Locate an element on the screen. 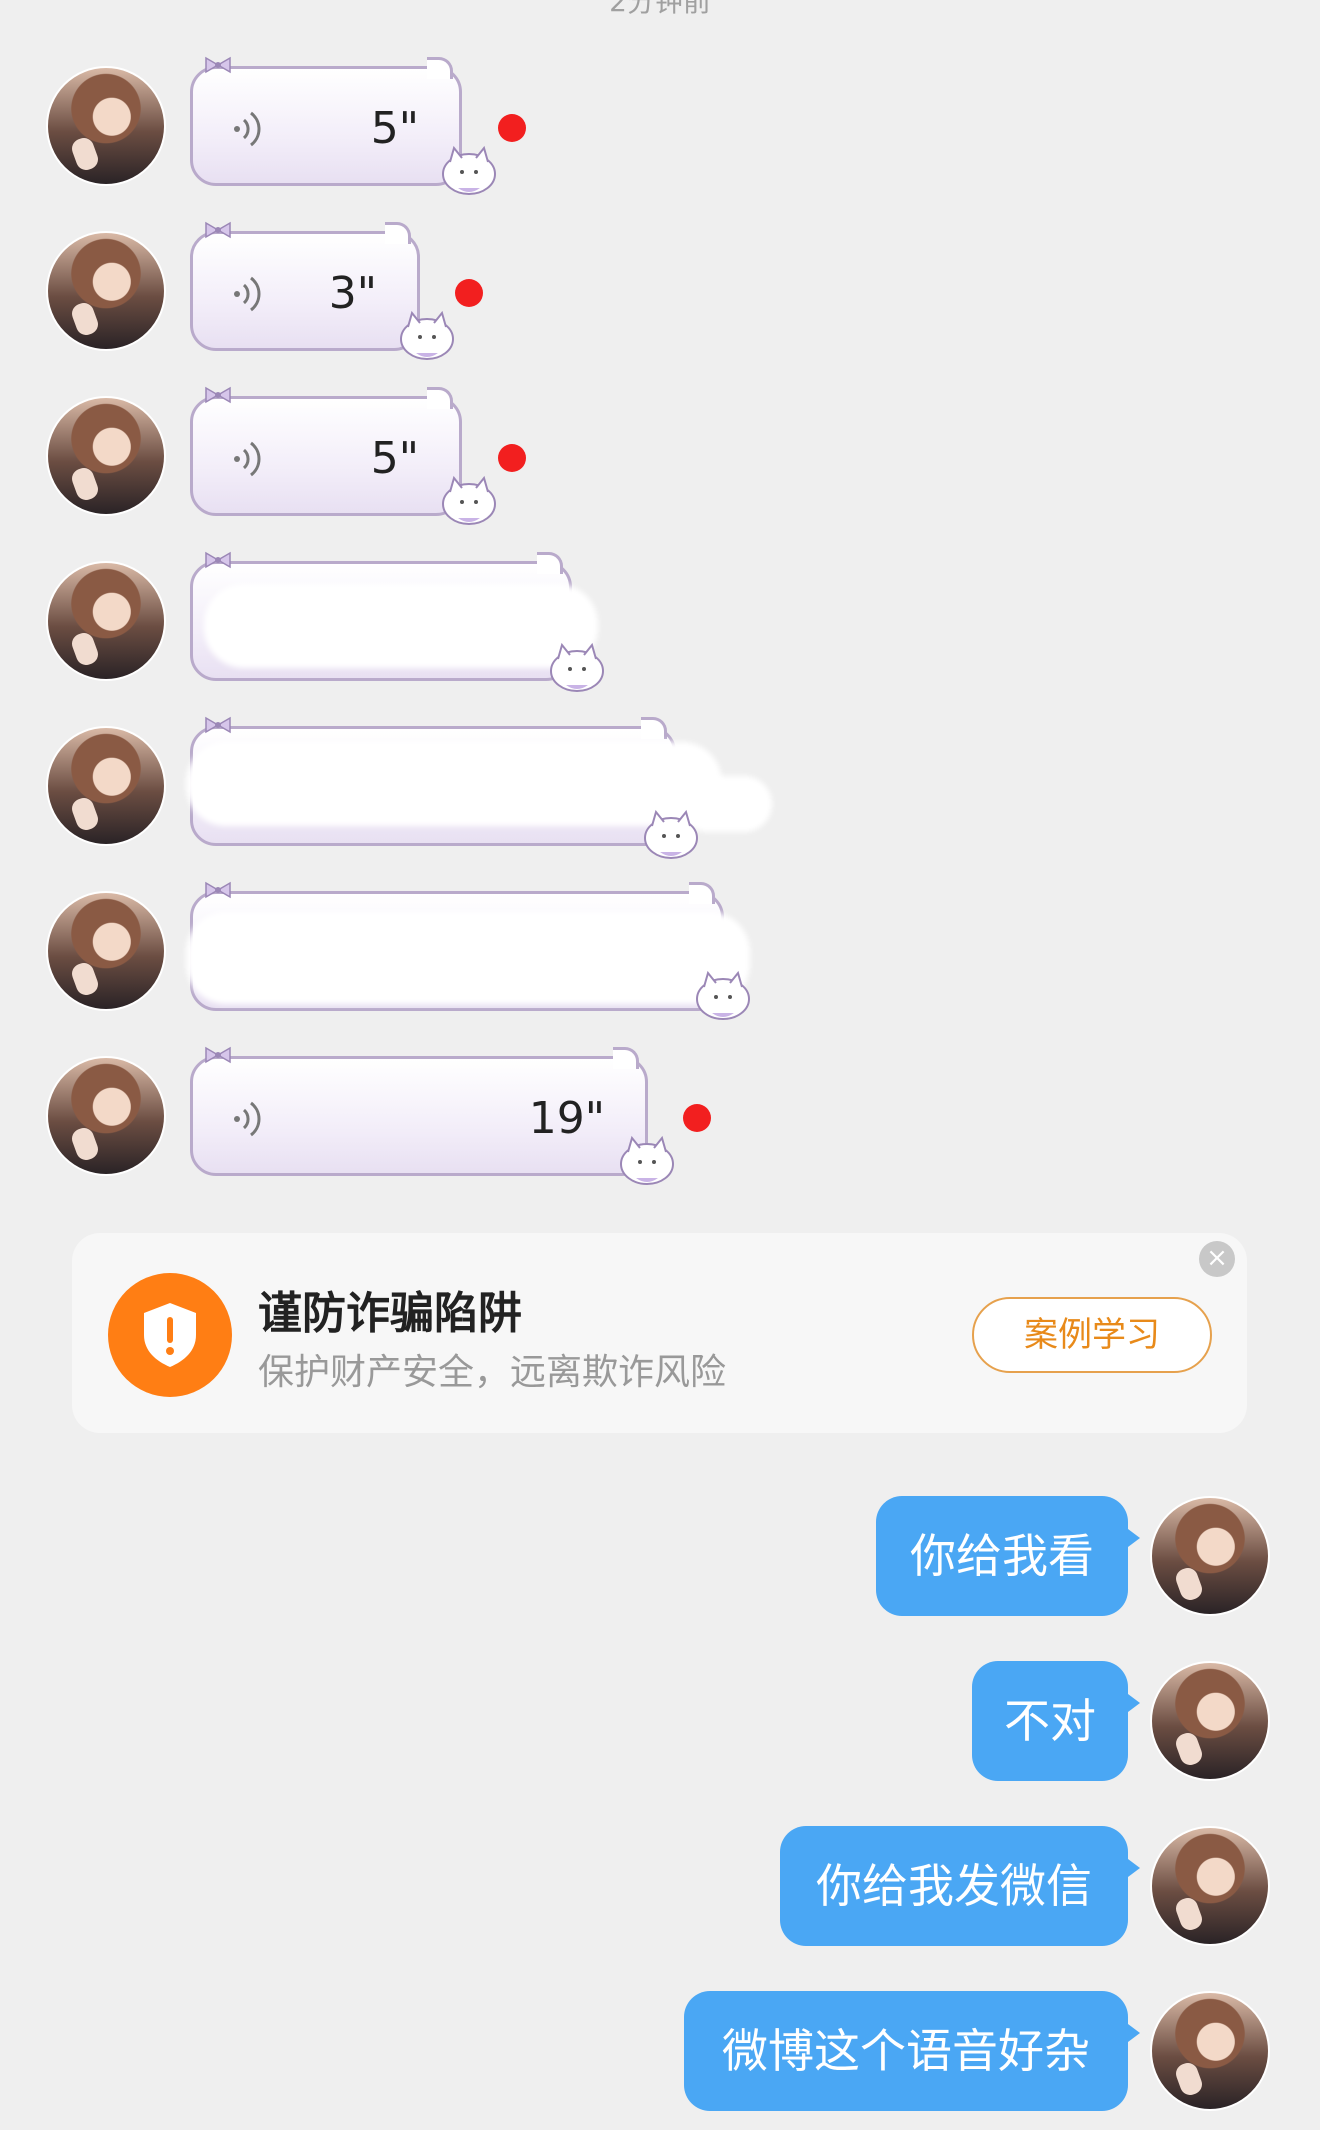 This screenshot has width=1320, height=2130. anti-fraud-card: 谨防诈骗陷阱 保护财产安全，远离欺诈风险 案例学习 × is located at coordinates (659, 1333).